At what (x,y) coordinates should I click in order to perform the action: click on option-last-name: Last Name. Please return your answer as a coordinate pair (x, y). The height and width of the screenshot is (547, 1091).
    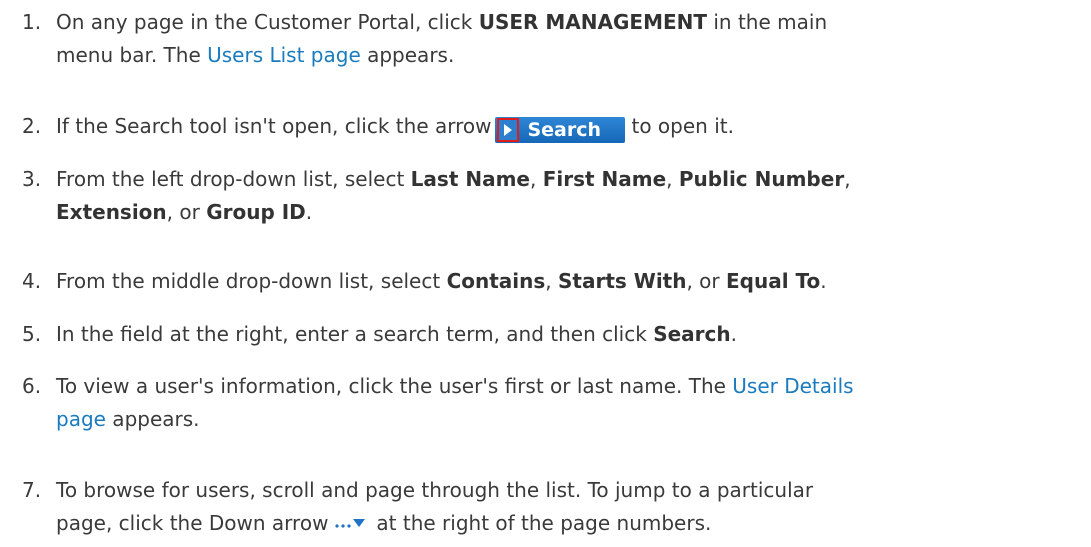
    Looking at the image, I should click on (470, 179).